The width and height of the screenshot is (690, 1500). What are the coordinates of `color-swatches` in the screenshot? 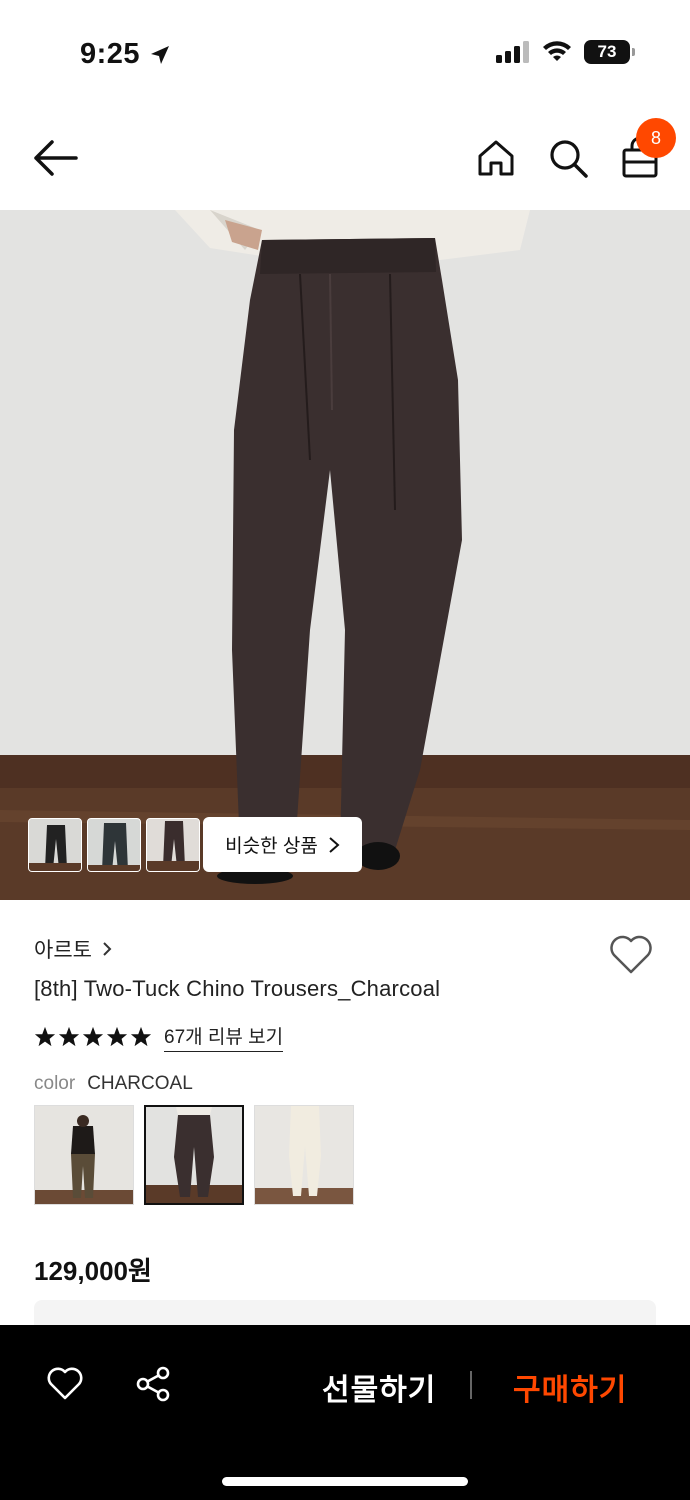 It's located at (194, 1155).